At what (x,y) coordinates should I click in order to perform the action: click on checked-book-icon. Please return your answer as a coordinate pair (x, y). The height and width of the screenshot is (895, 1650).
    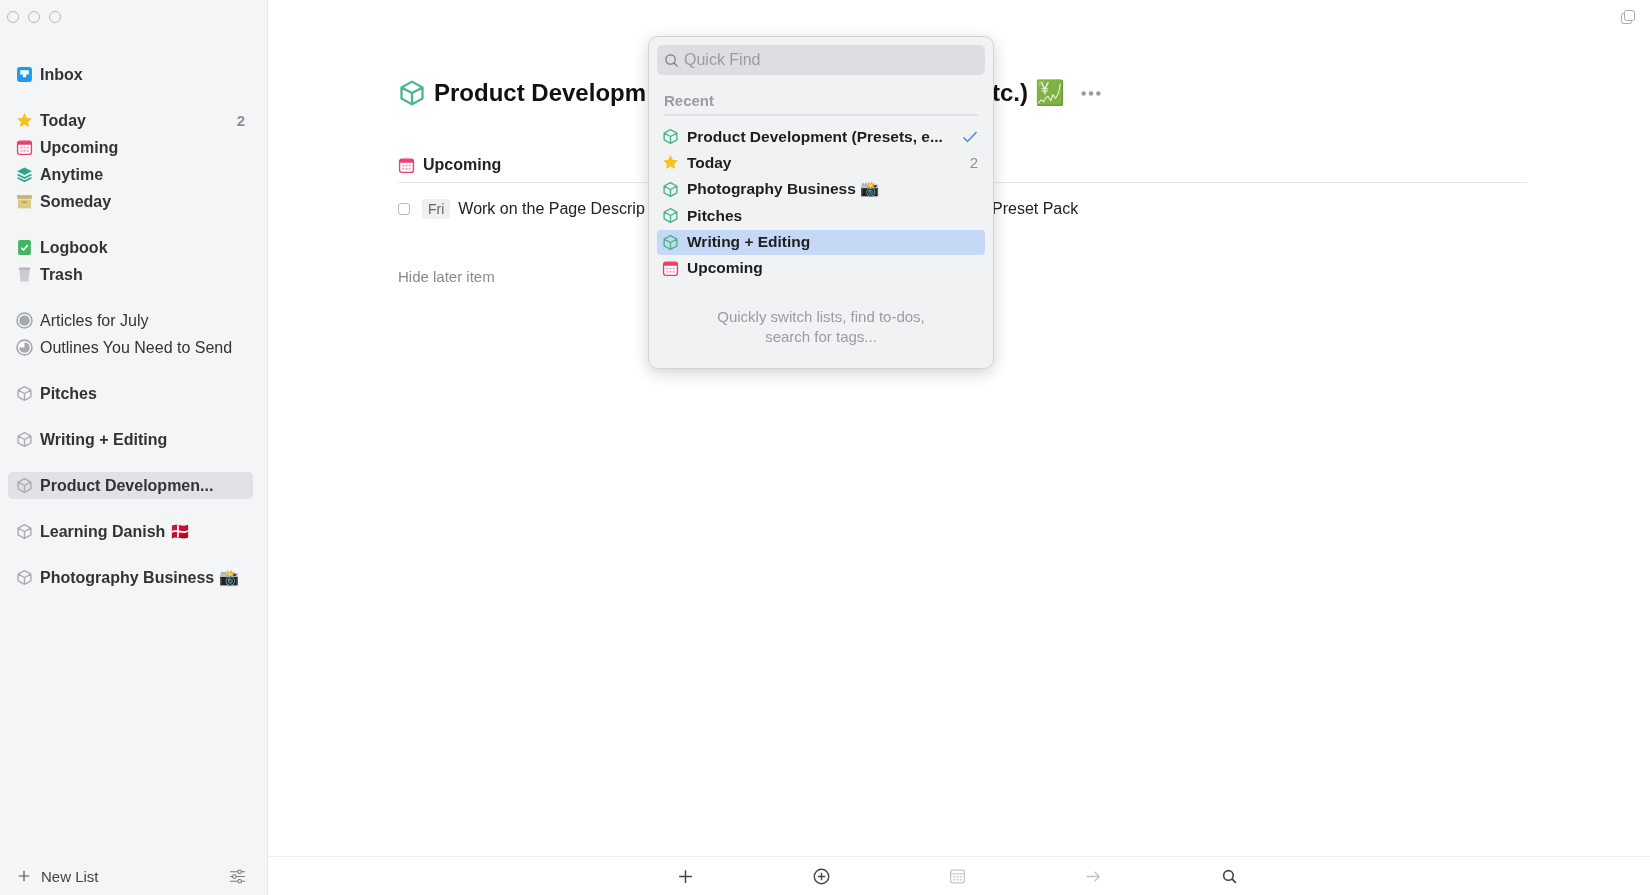
    Looking at the image, I should click on (24, 247).